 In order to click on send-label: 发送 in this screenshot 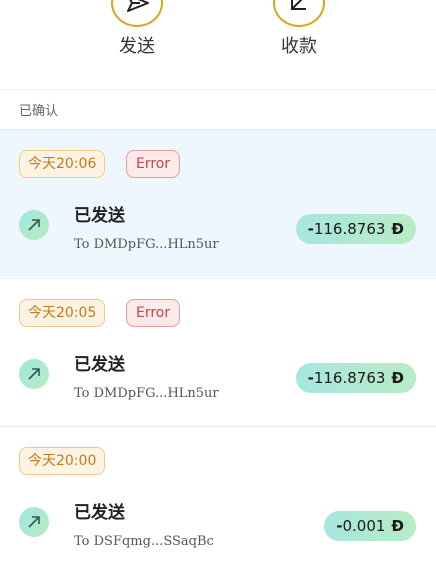, I will do `click(137, 46)`.